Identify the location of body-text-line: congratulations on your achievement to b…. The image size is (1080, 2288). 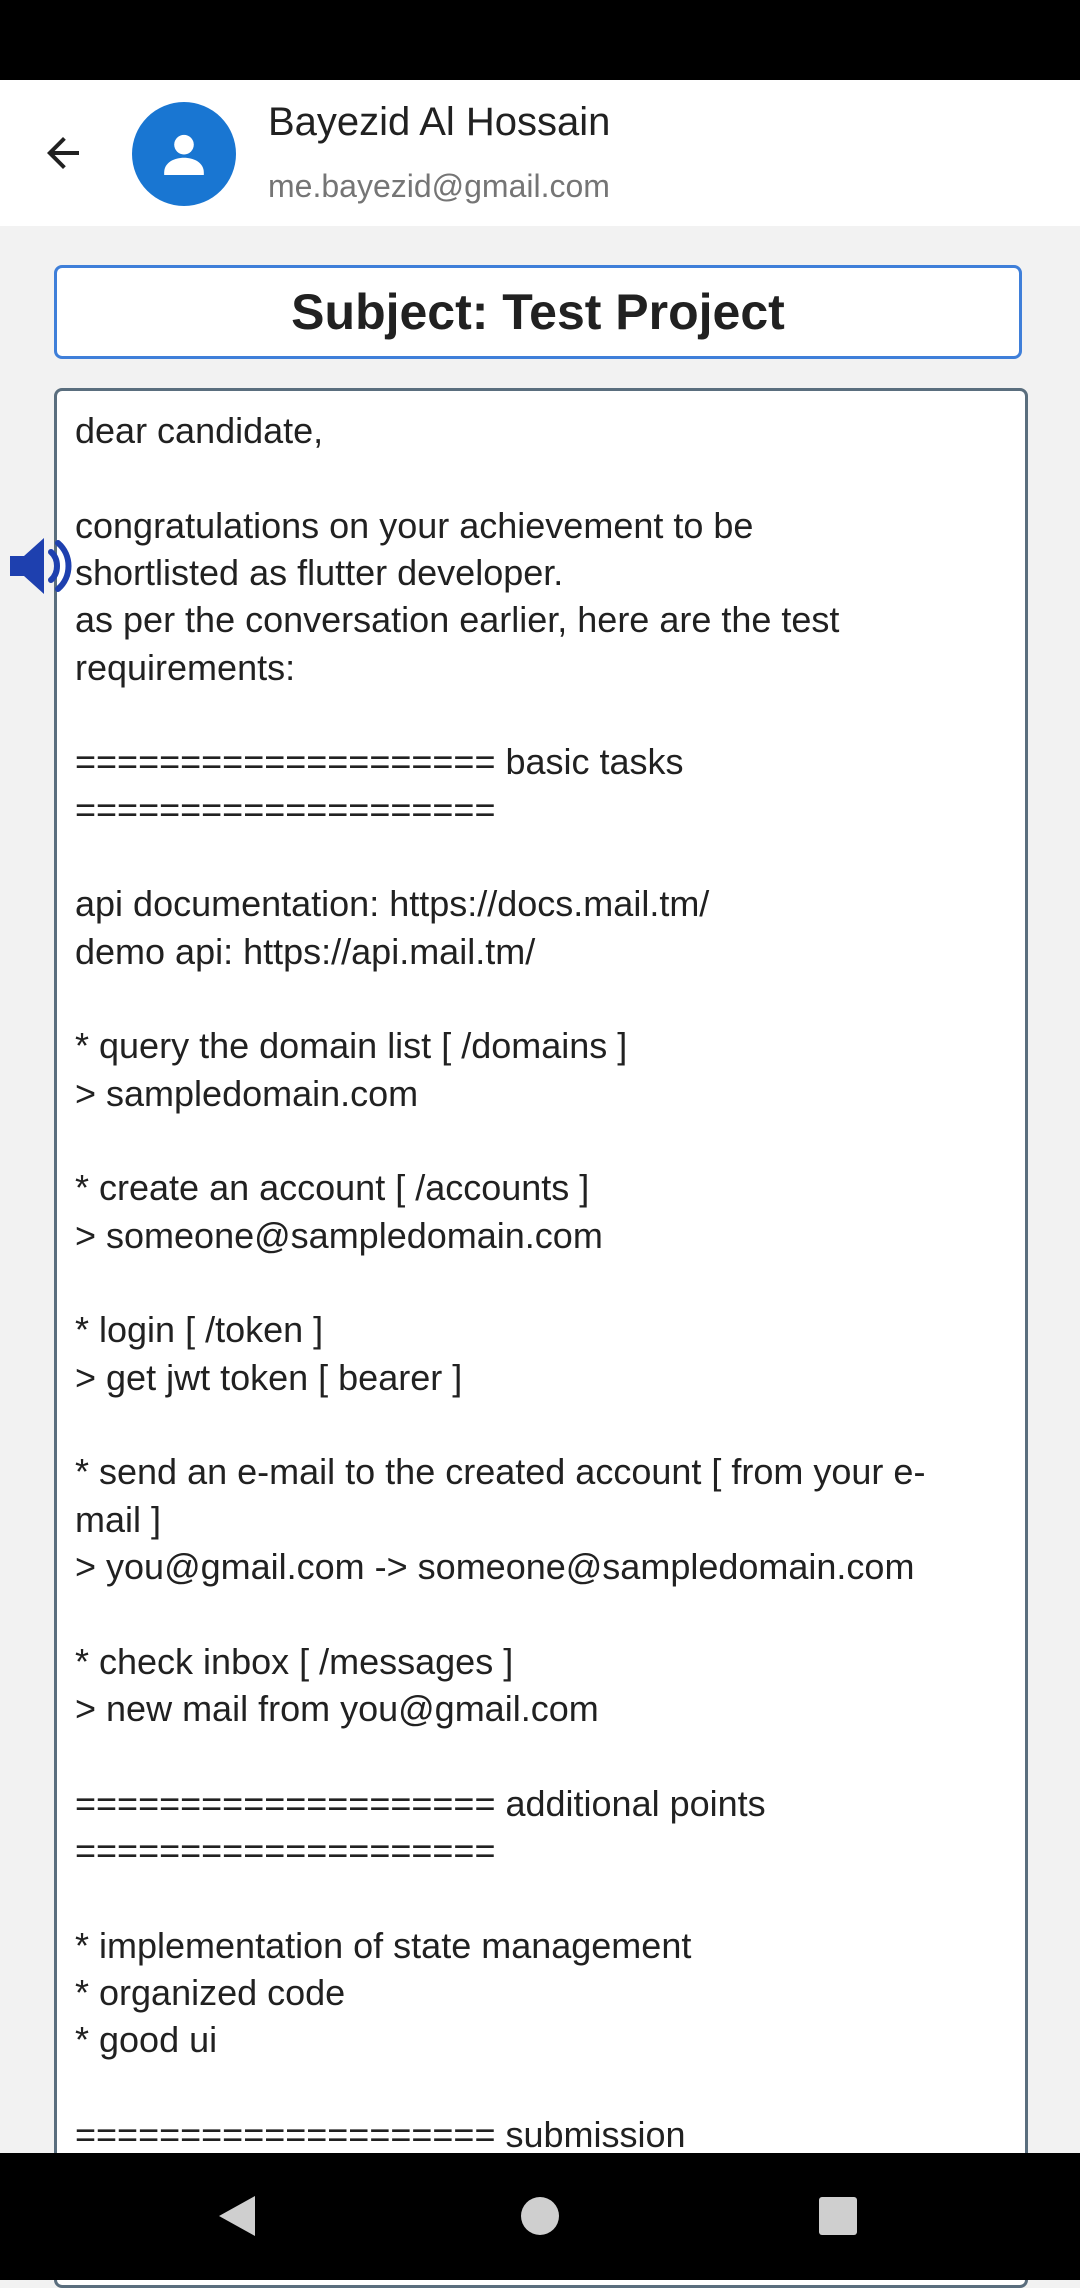
(414, 525).